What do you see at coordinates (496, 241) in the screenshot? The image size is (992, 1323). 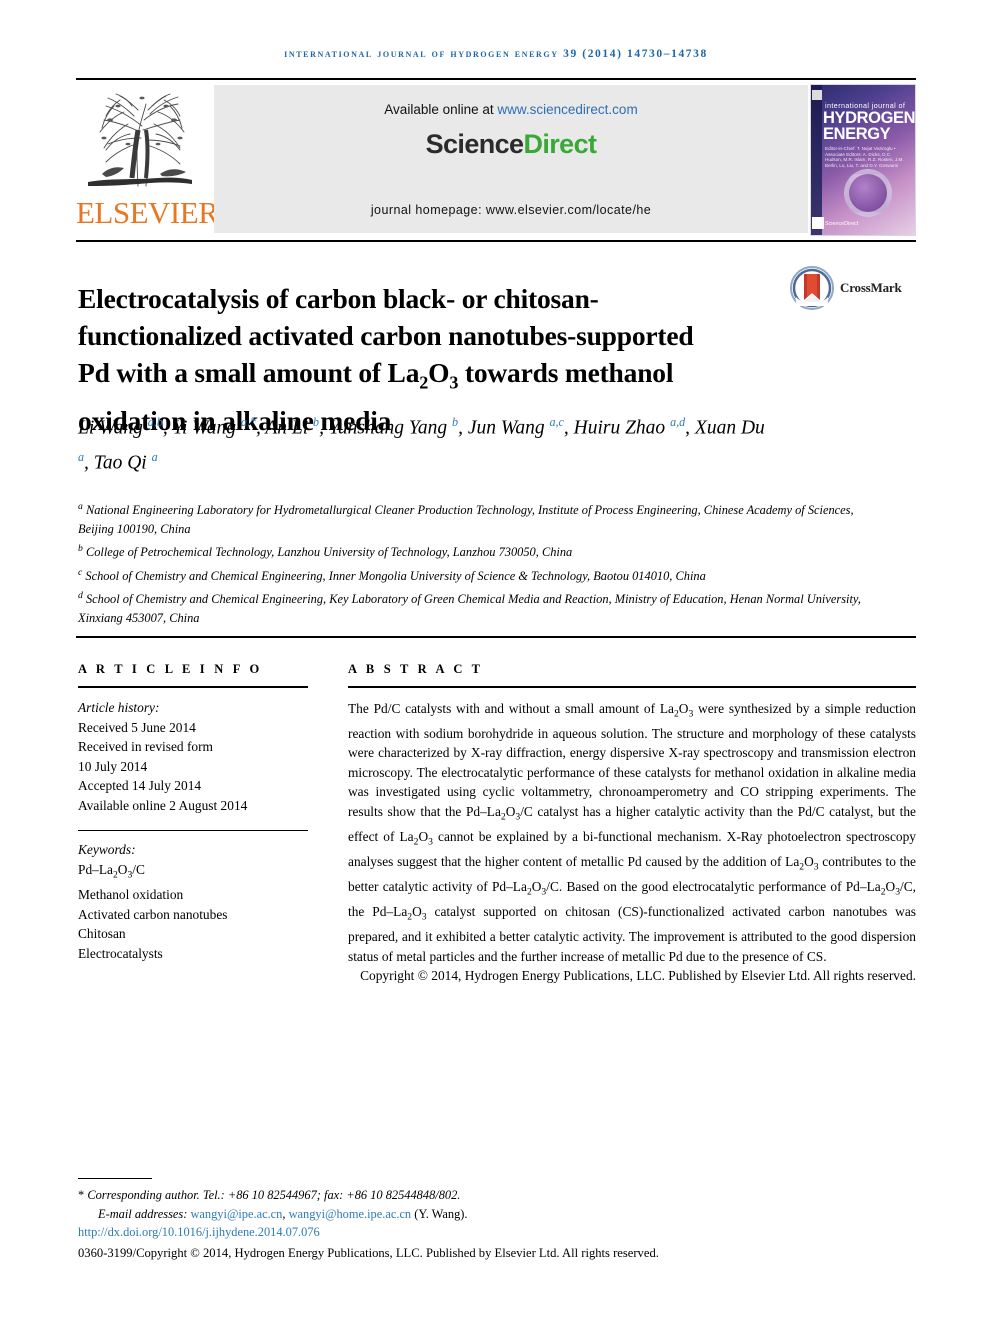 I see `masthead-bottom-rule` at bounding box center [496, 241].